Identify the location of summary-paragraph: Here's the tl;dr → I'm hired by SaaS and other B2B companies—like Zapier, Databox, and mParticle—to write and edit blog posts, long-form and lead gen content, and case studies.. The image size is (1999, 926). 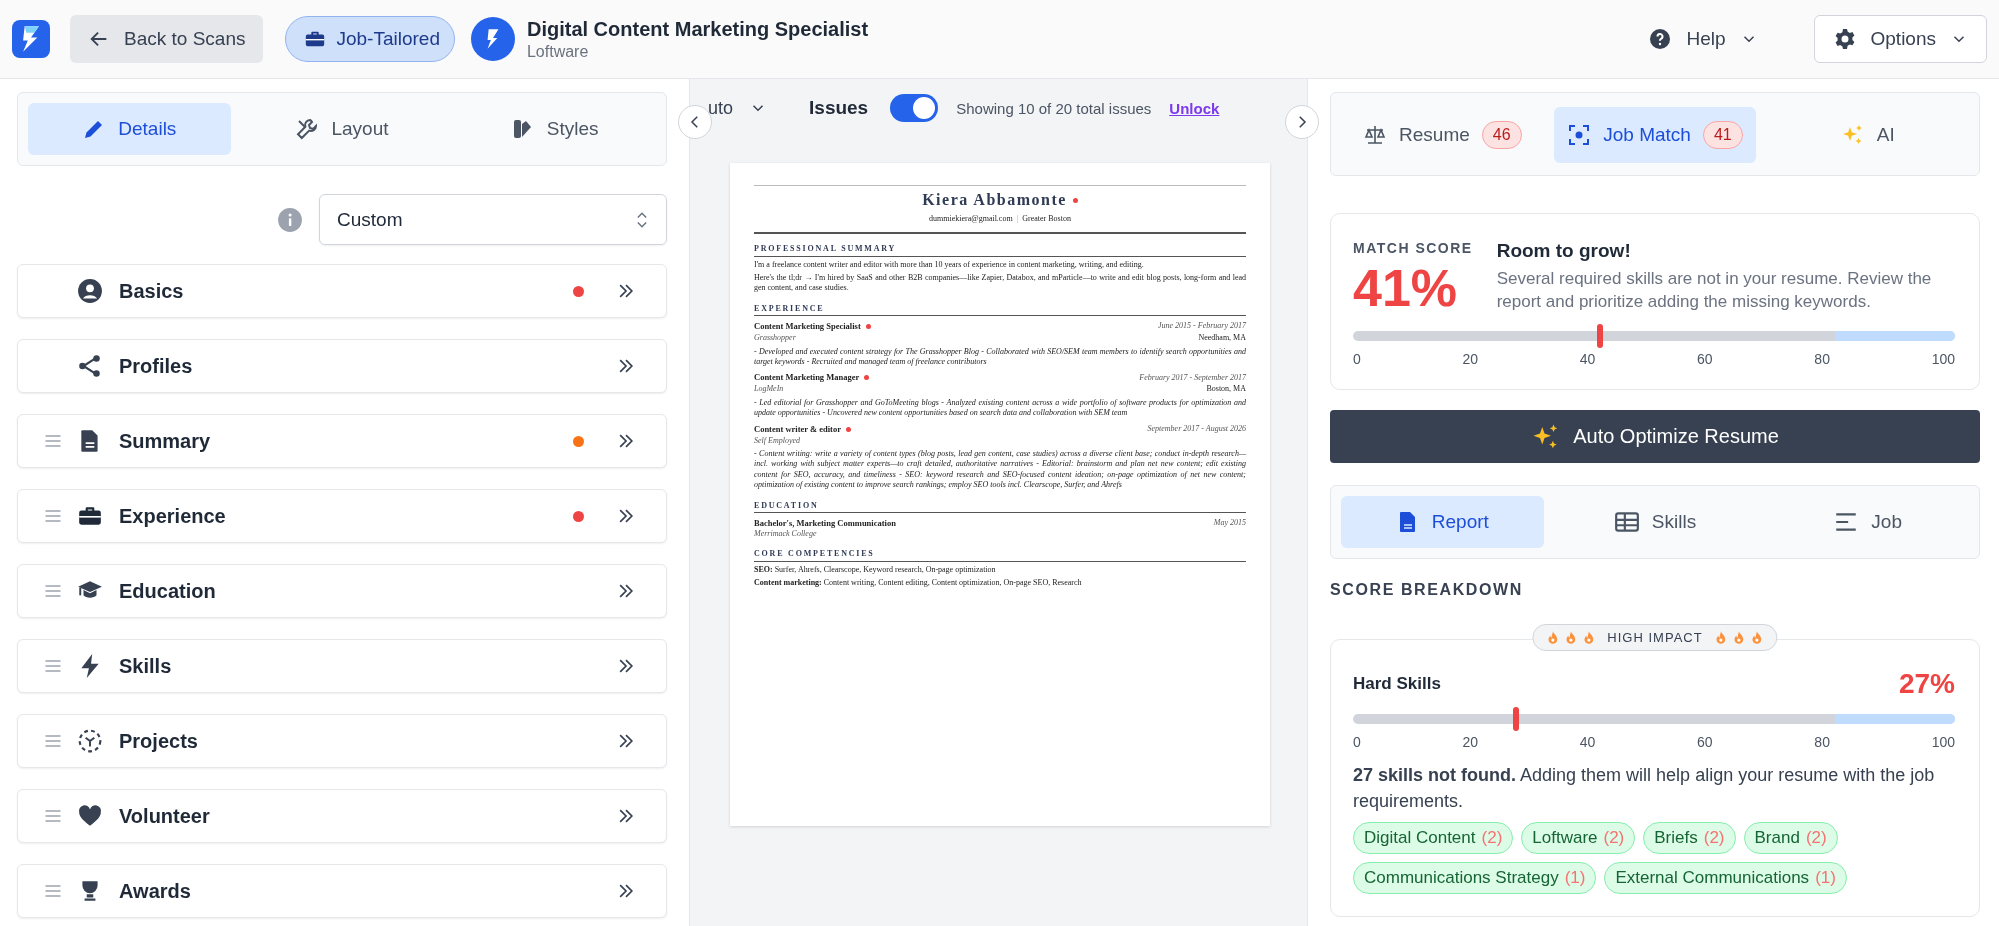
(1000, 283).